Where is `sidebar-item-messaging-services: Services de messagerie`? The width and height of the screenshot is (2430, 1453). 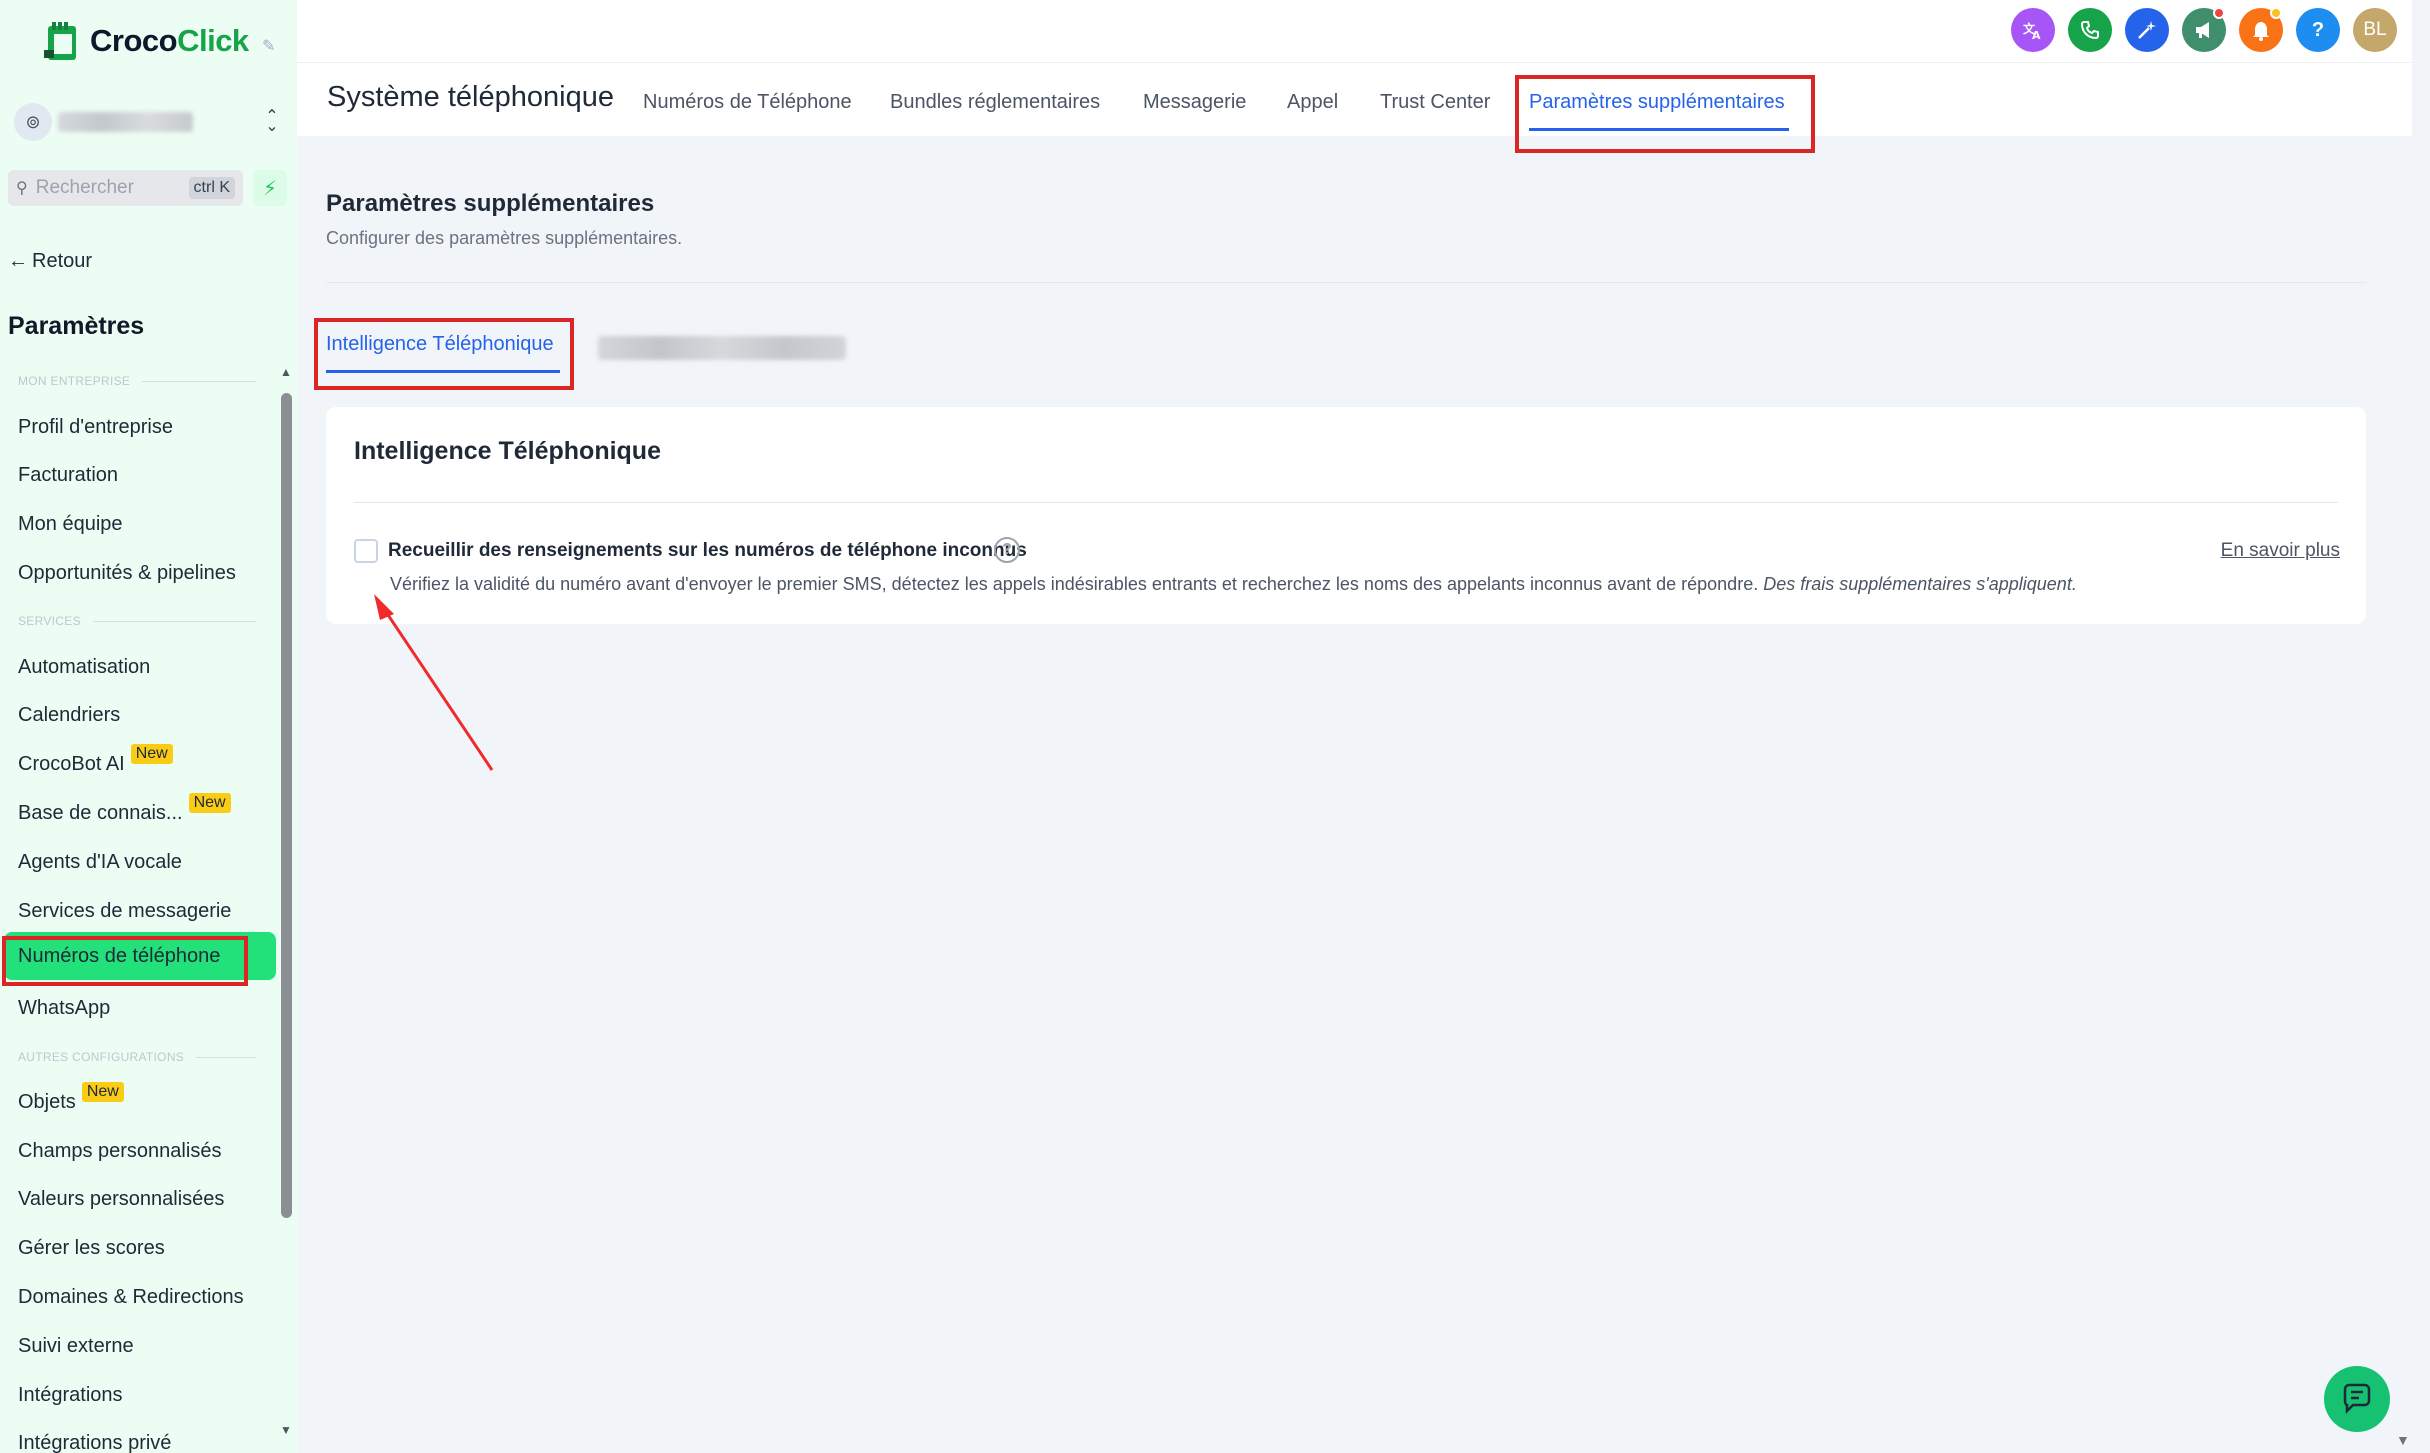 sidebar-item-messaging-services: Services de messagerie is located at coordinates (124, 911).